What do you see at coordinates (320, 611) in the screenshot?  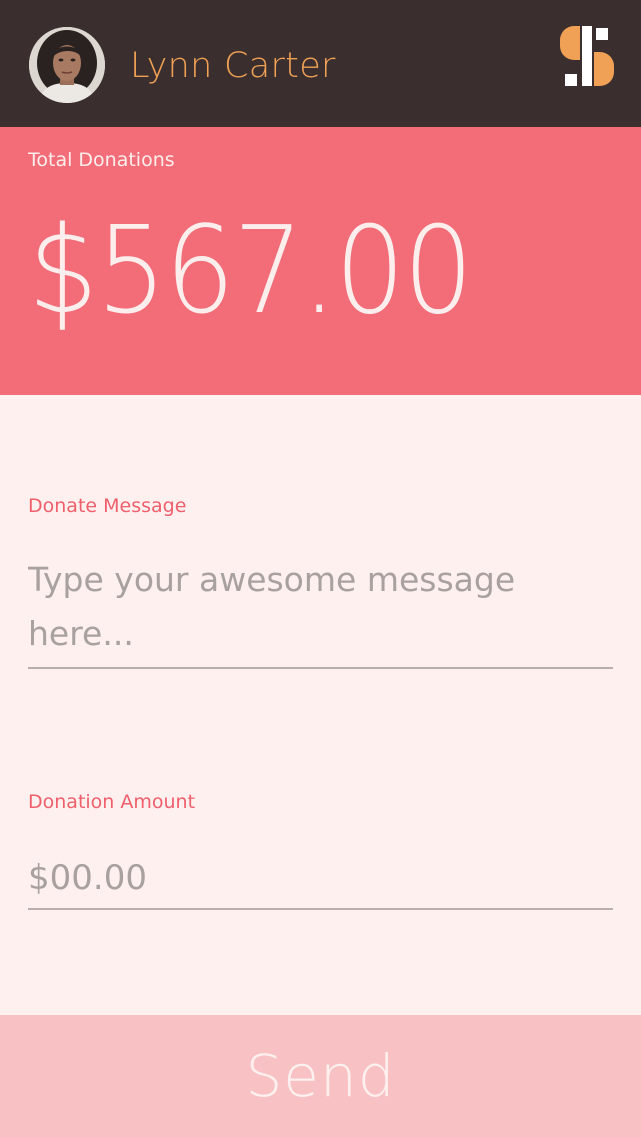 I see `donate-message-input` at bounding box center [320, 611].